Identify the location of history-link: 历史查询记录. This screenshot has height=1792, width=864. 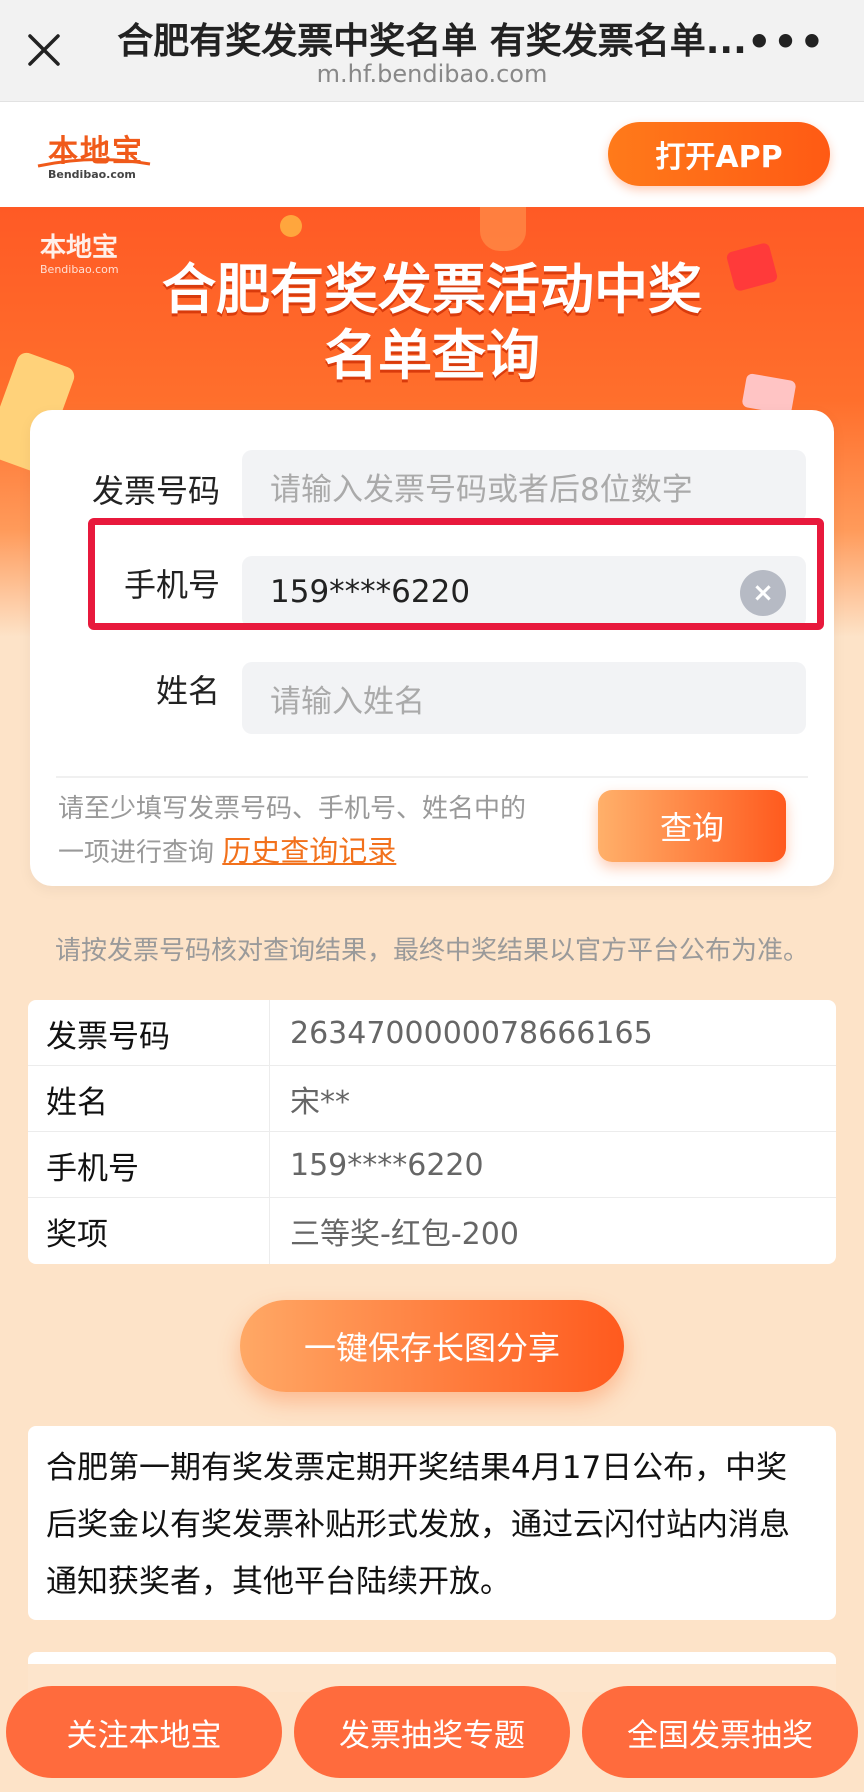
(309, 851).